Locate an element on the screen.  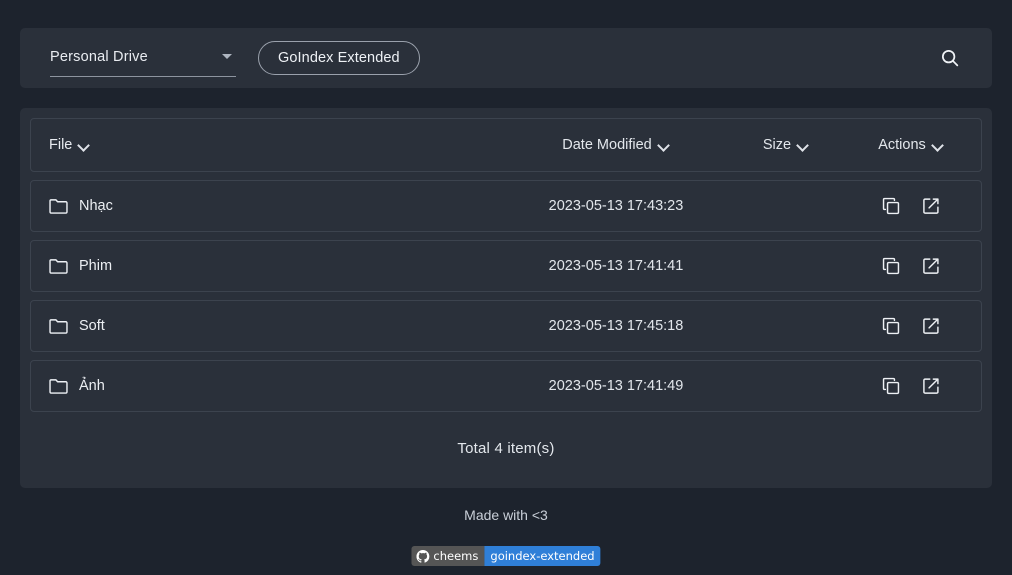
total-items-label: Total 4 item(s) is located at coordinates (506, 448).